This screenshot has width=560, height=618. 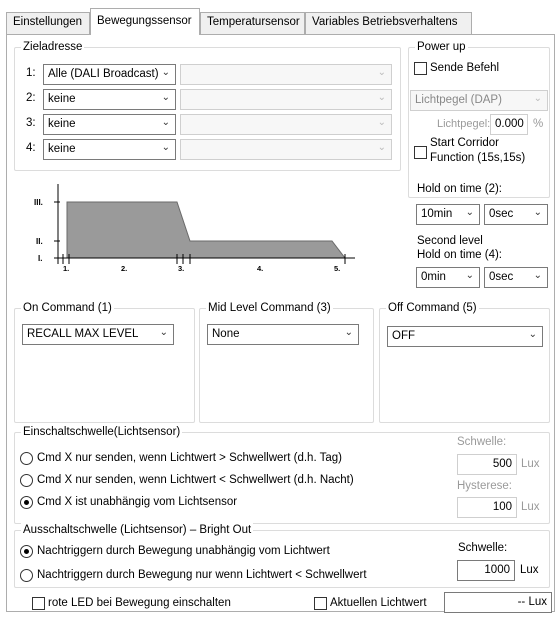 I want to click on hold-sec-value: 0sec, so click(x=501, y=214).